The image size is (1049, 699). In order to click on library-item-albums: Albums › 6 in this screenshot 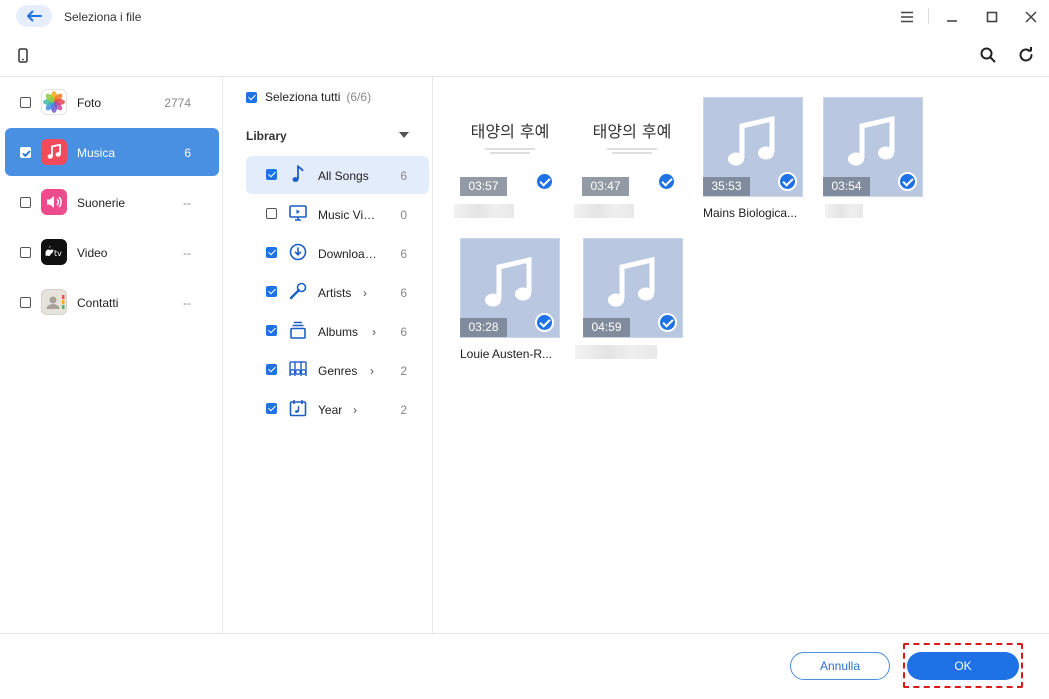, I will do `click(337, 331)`.